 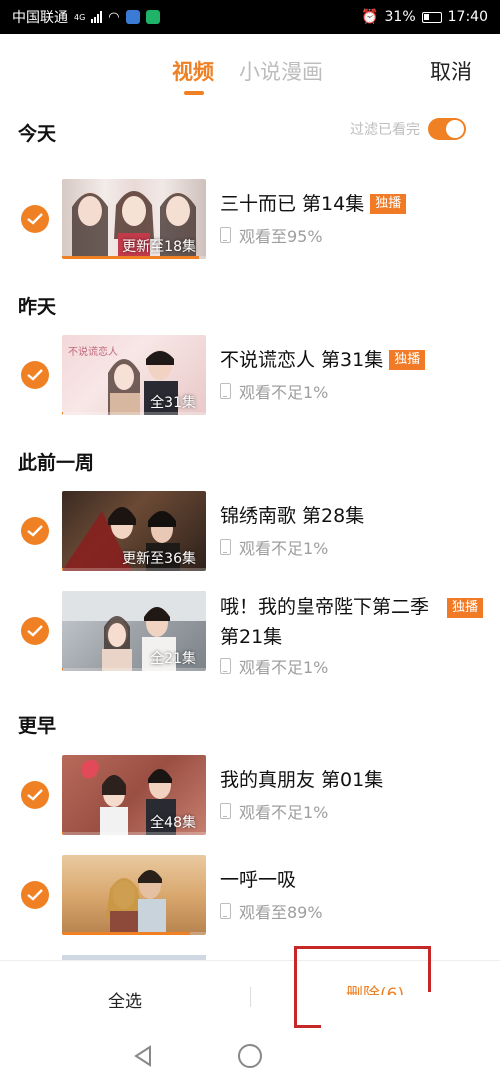 I want to click on svg-text: 不说谎恋人, so click(x=93, y=351).